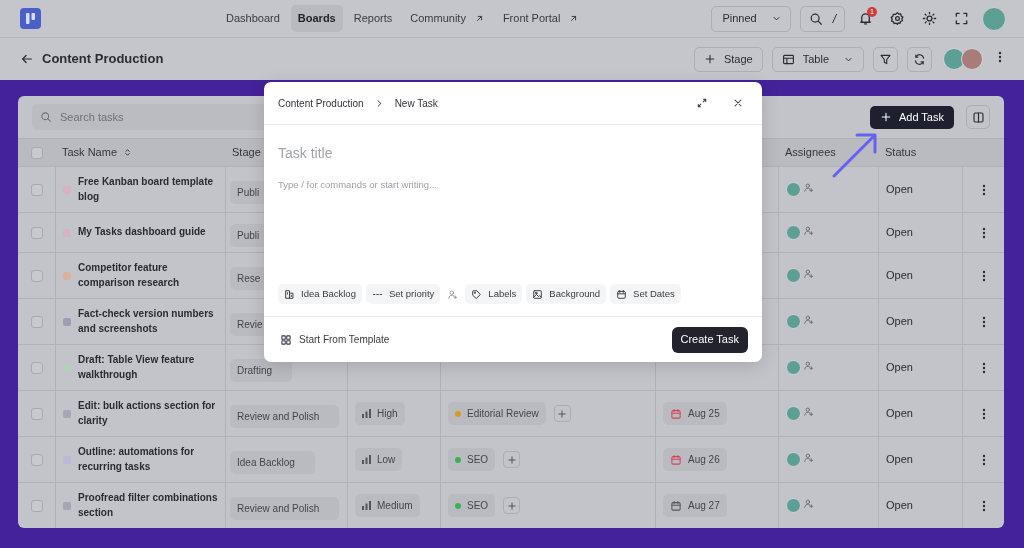  I want to click on dates-chip: Set Dates, so click(645, 294).